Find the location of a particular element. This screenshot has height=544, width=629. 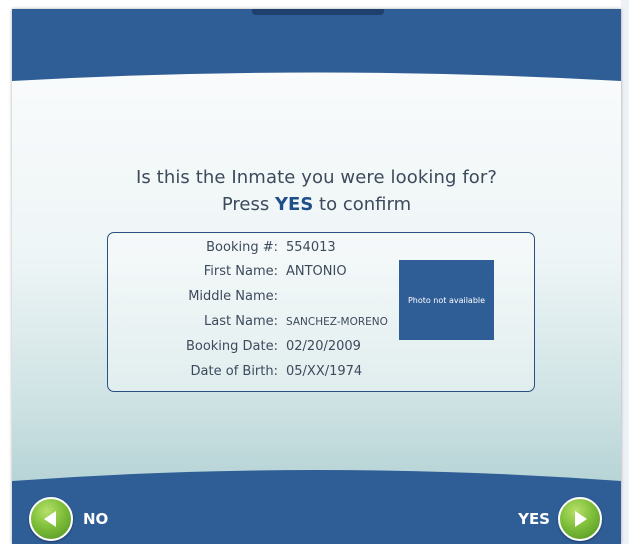

photo-unavailable-text: Photo not available is located at coordinates (446, 300).